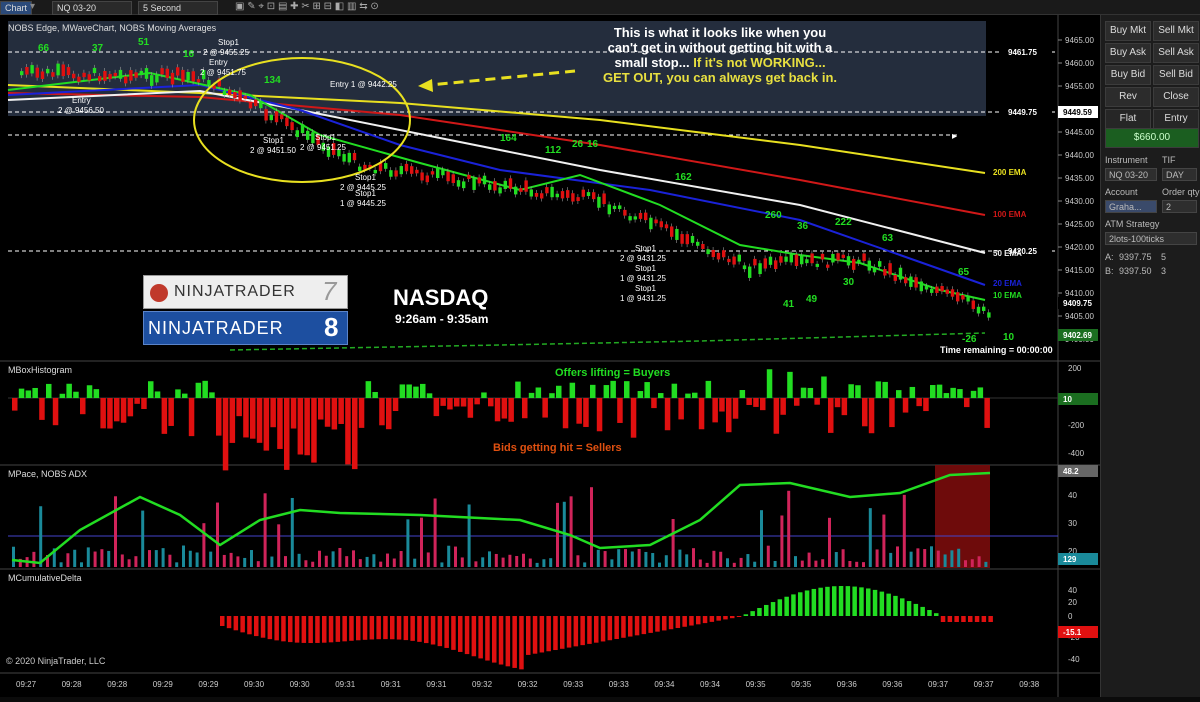 The height and width of the screenshot is (702, 1200). What do you see at coordinates (1176, 97) in the screenshot?
I see `close-button: Close` at bounding box center [1176, 97].